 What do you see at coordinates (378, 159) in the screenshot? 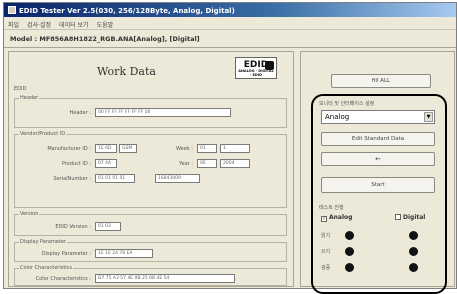
I see `arrow-left-button: ←` at bounding box center [378, 159].